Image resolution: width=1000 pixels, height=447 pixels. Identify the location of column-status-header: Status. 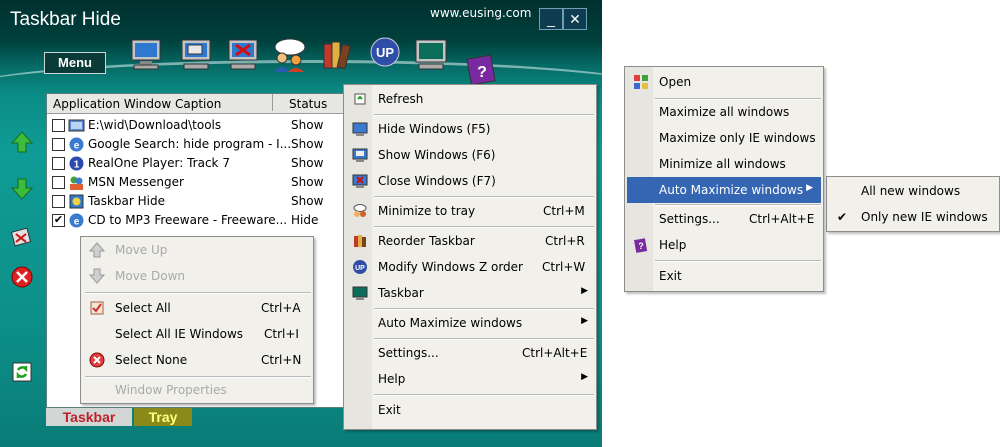
(299, 102).